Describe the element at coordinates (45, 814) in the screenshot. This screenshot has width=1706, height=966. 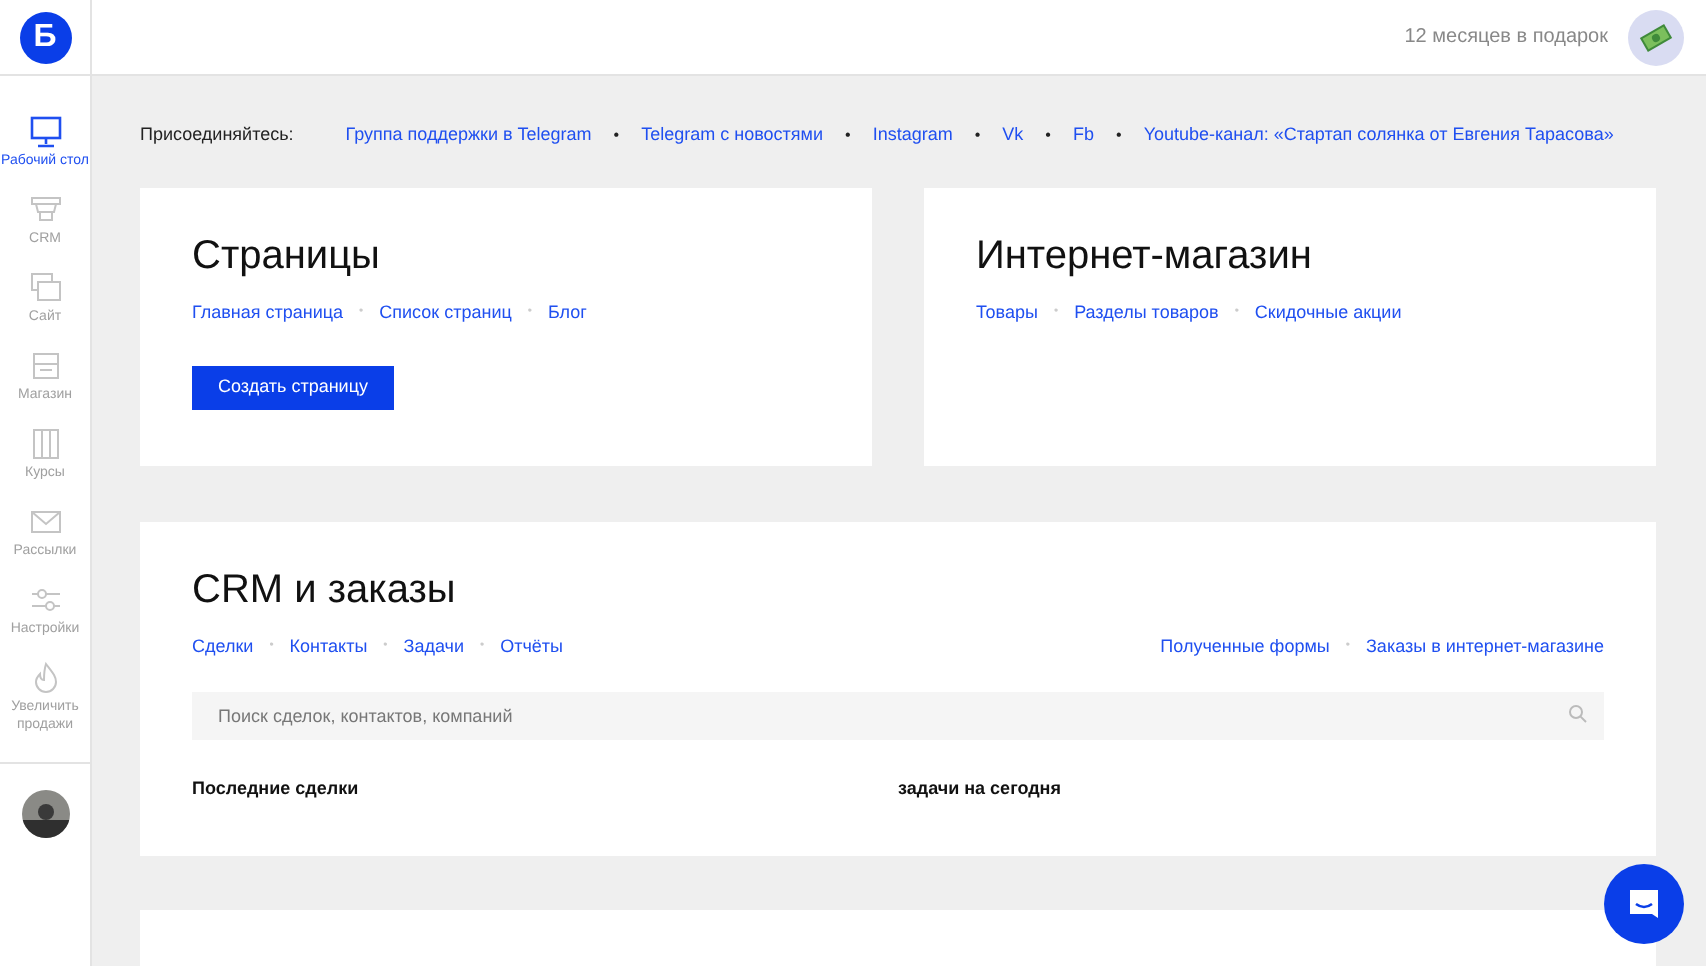
I see `user-avatar` at that location.